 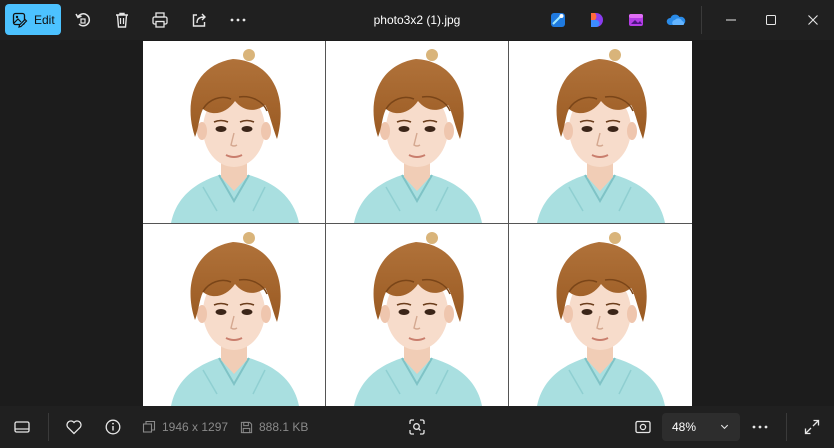 What do you see at coordinates (246, 427) in the screenshot?
I see `save-disk-icon` at bounding box center [246, 427].